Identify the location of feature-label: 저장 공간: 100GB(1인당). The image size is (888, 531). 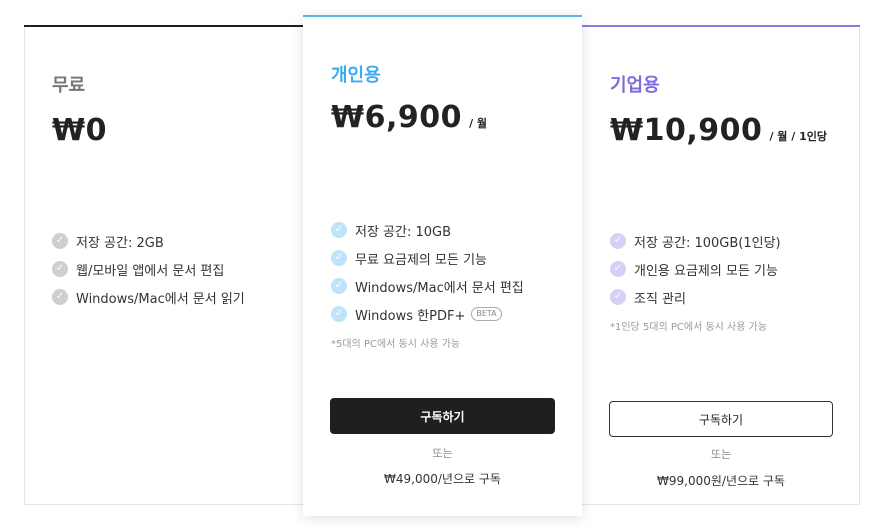
(707, 243).